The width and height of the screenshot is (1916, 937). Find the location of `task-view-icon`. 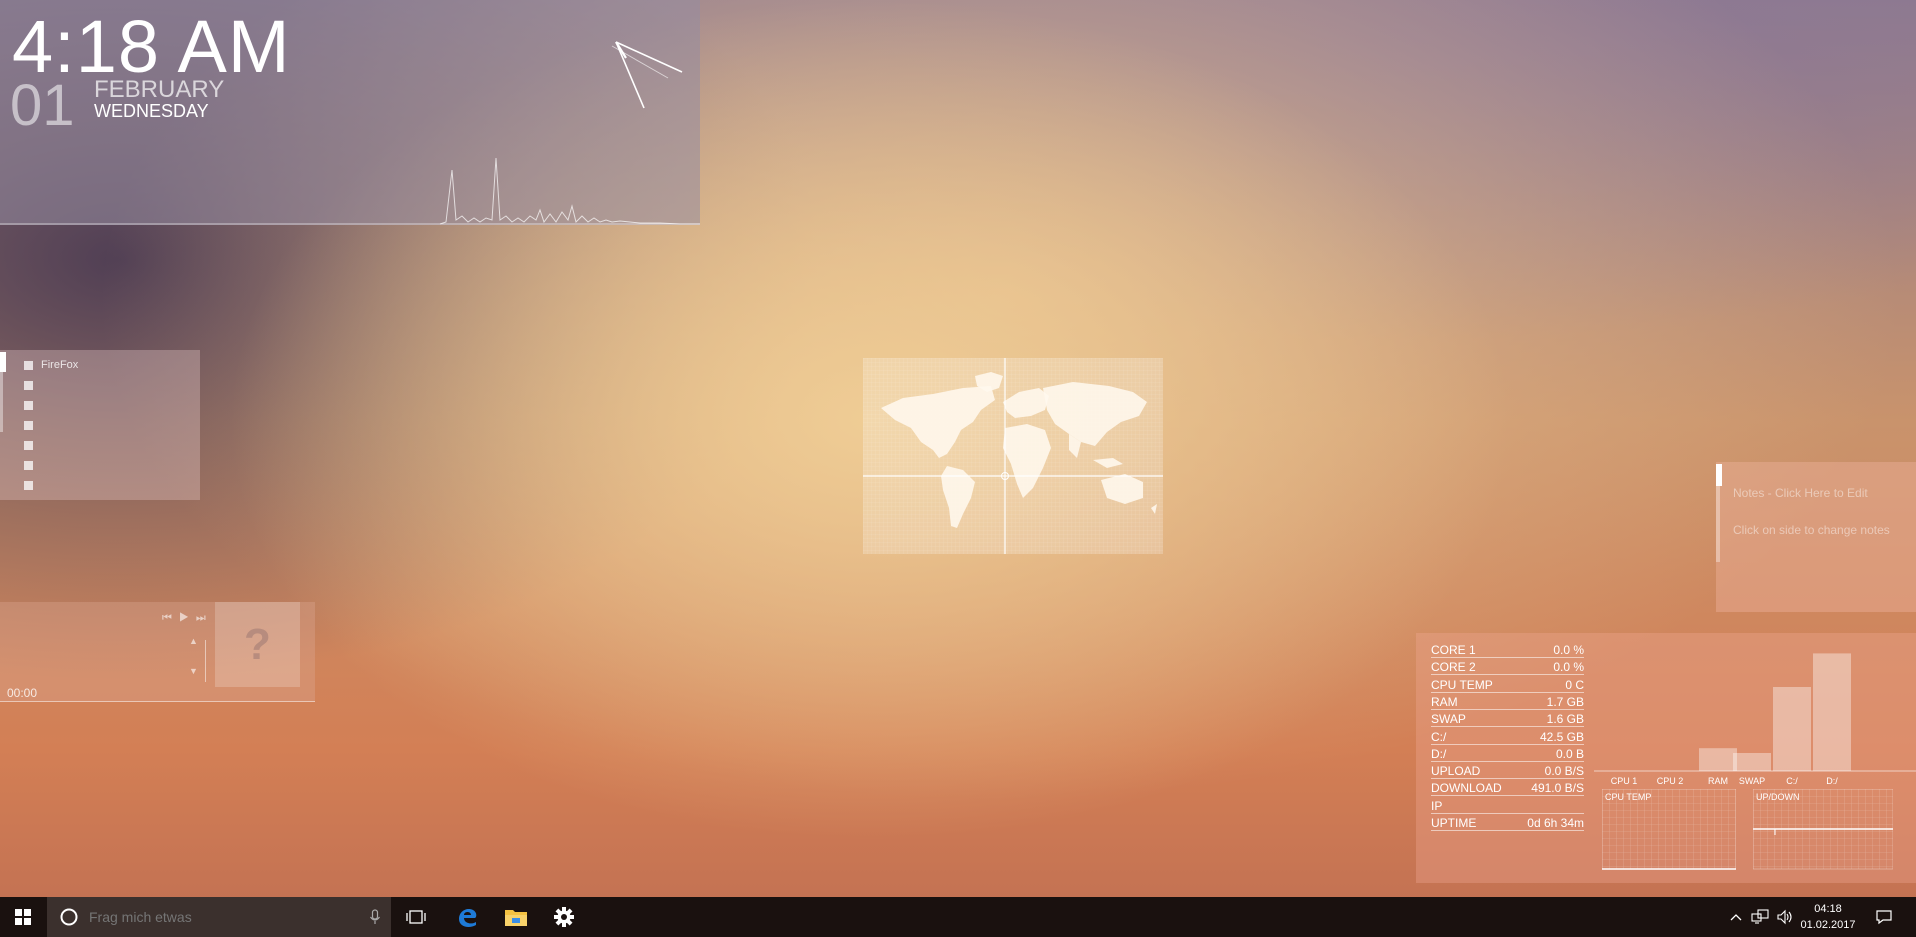

task-view-icon is located at coordinates (416, 917).